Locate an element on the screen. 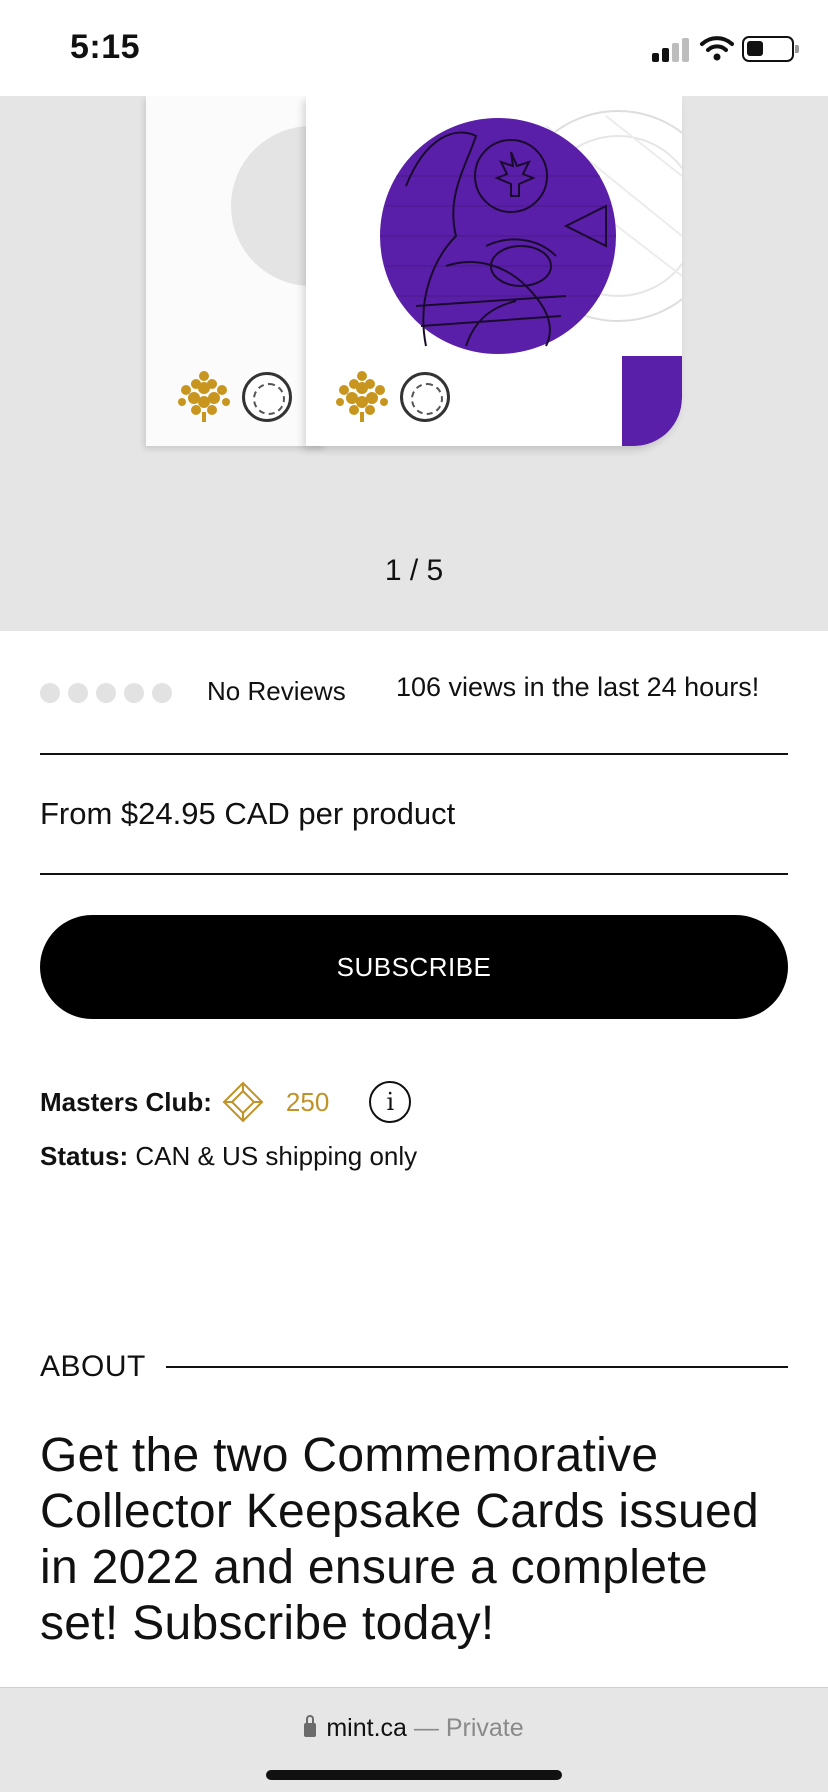 The image size is (828, 1792). keepsake-card-front-image is located at coordinates (494, 271).